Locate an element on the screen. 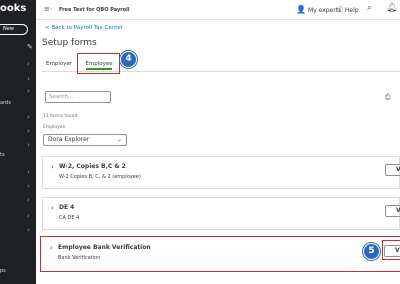 The height and width of the screenshot is (284, 400). highlight-box-view-button is located at coordinates (391, 250).